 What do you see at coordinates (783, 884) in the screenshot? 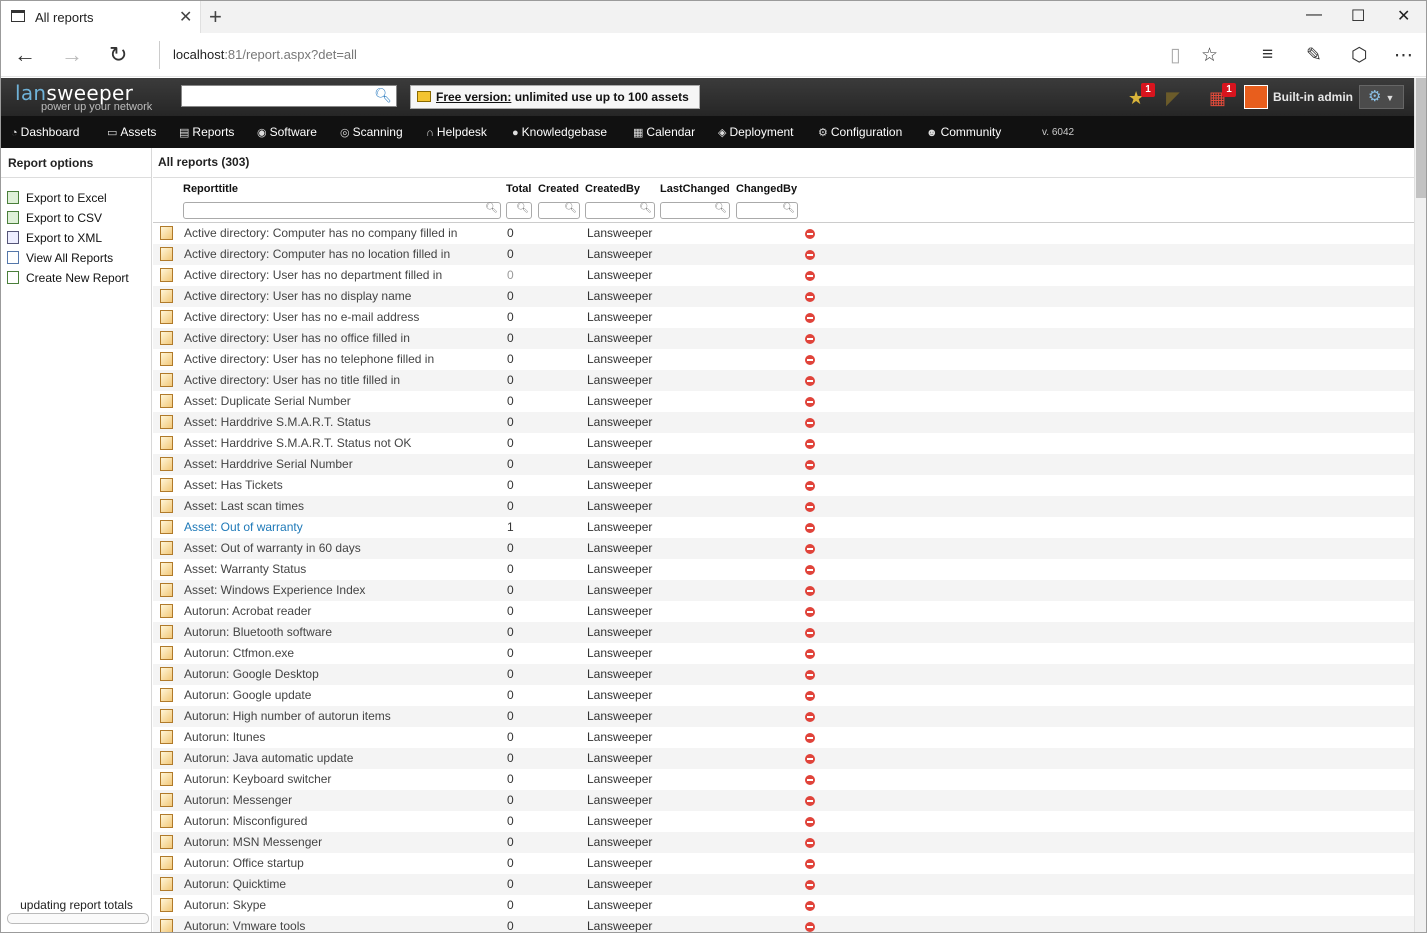
I see `table-row: Autorun: Quicktime 0 Lansweeper` at bounding box center [783, 884].